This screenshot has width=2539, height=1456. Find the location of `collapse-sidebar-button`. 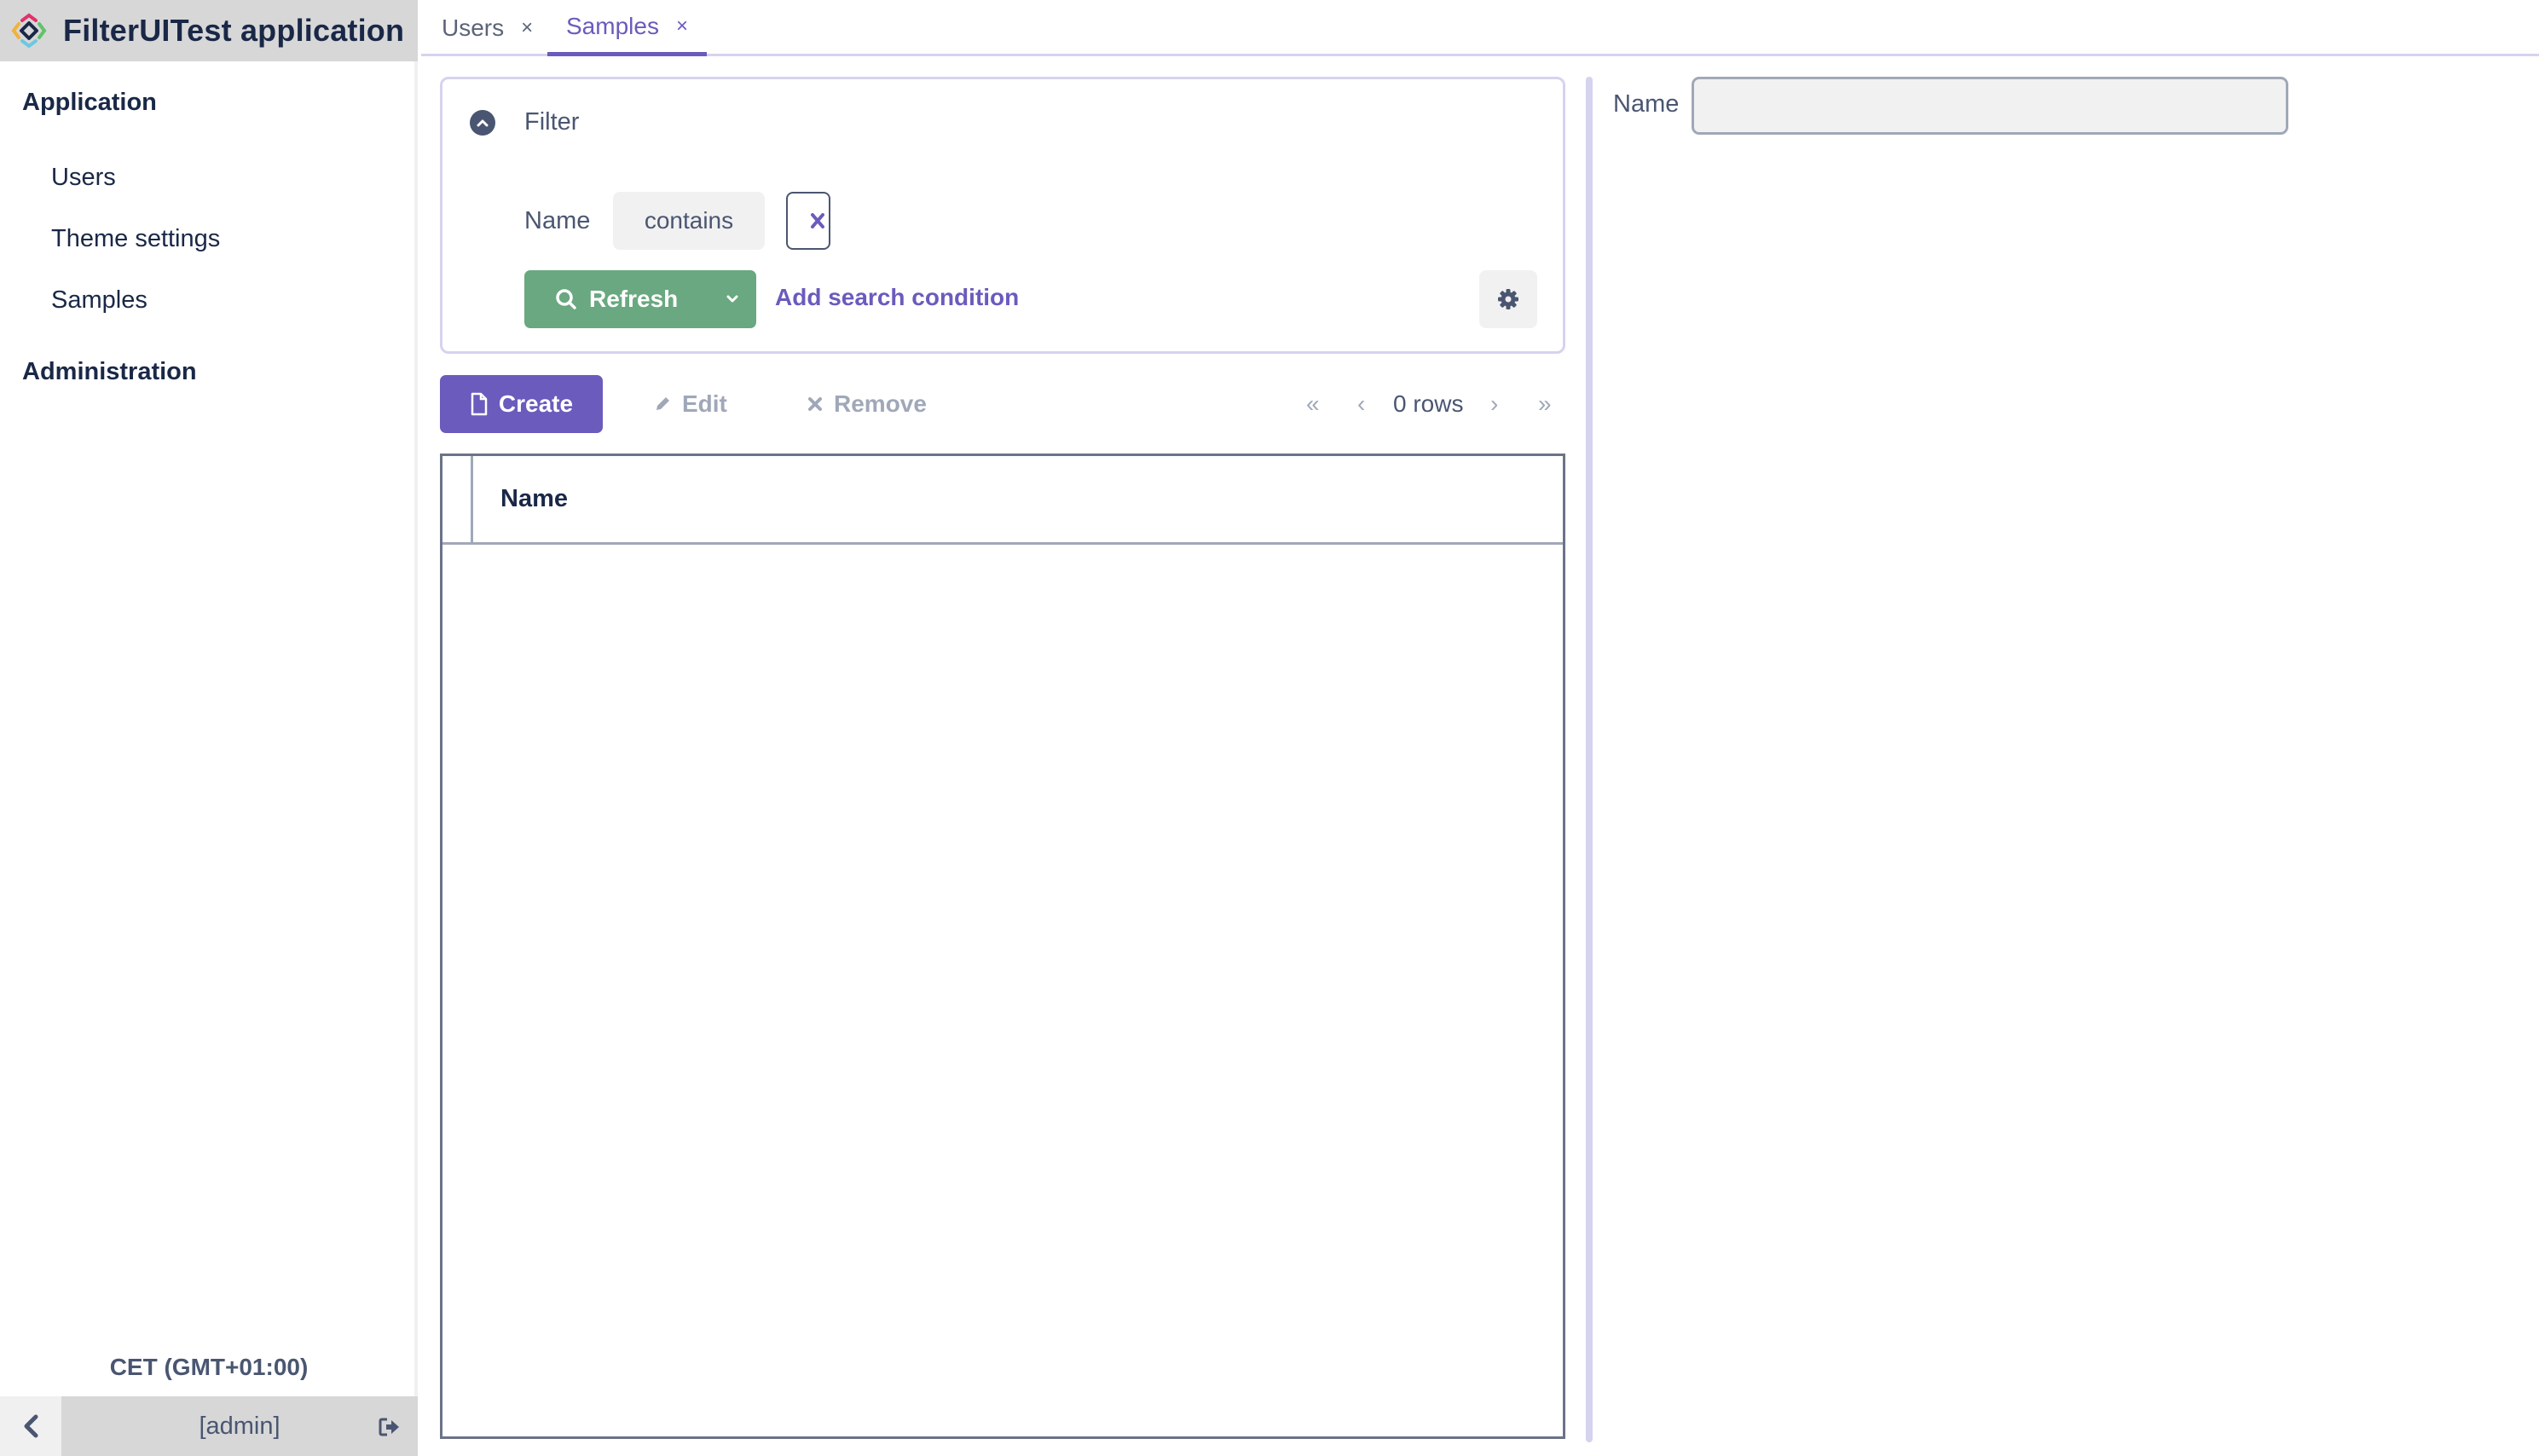

collapse-sidebar-button is located at coordinates (30, 1426).